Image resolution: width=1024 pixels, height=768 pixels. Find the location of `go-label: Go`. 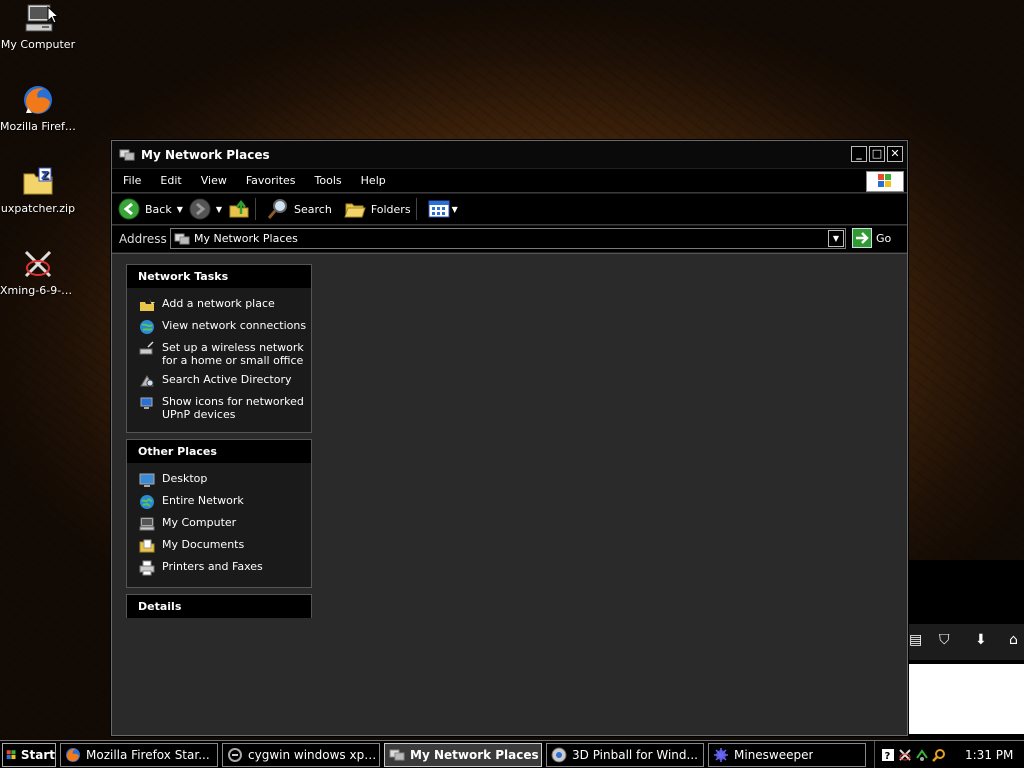

go-label: Go is located at coordinates (884, 238).